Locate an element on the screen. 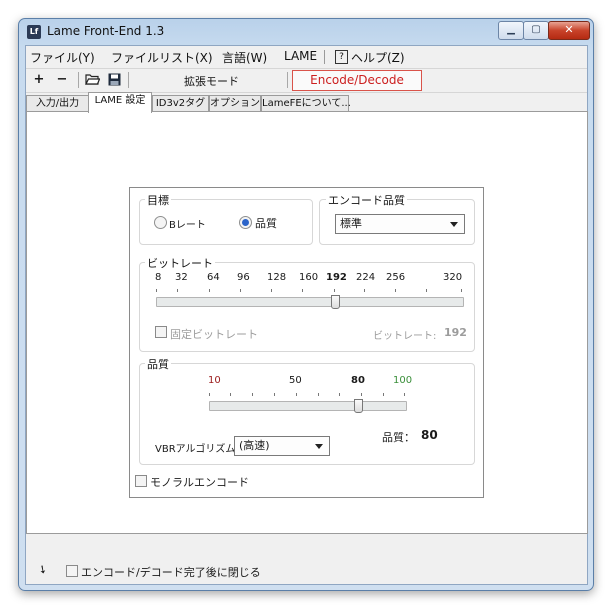  encode-quality-value: 標準 is located at coordinates (351, 223).